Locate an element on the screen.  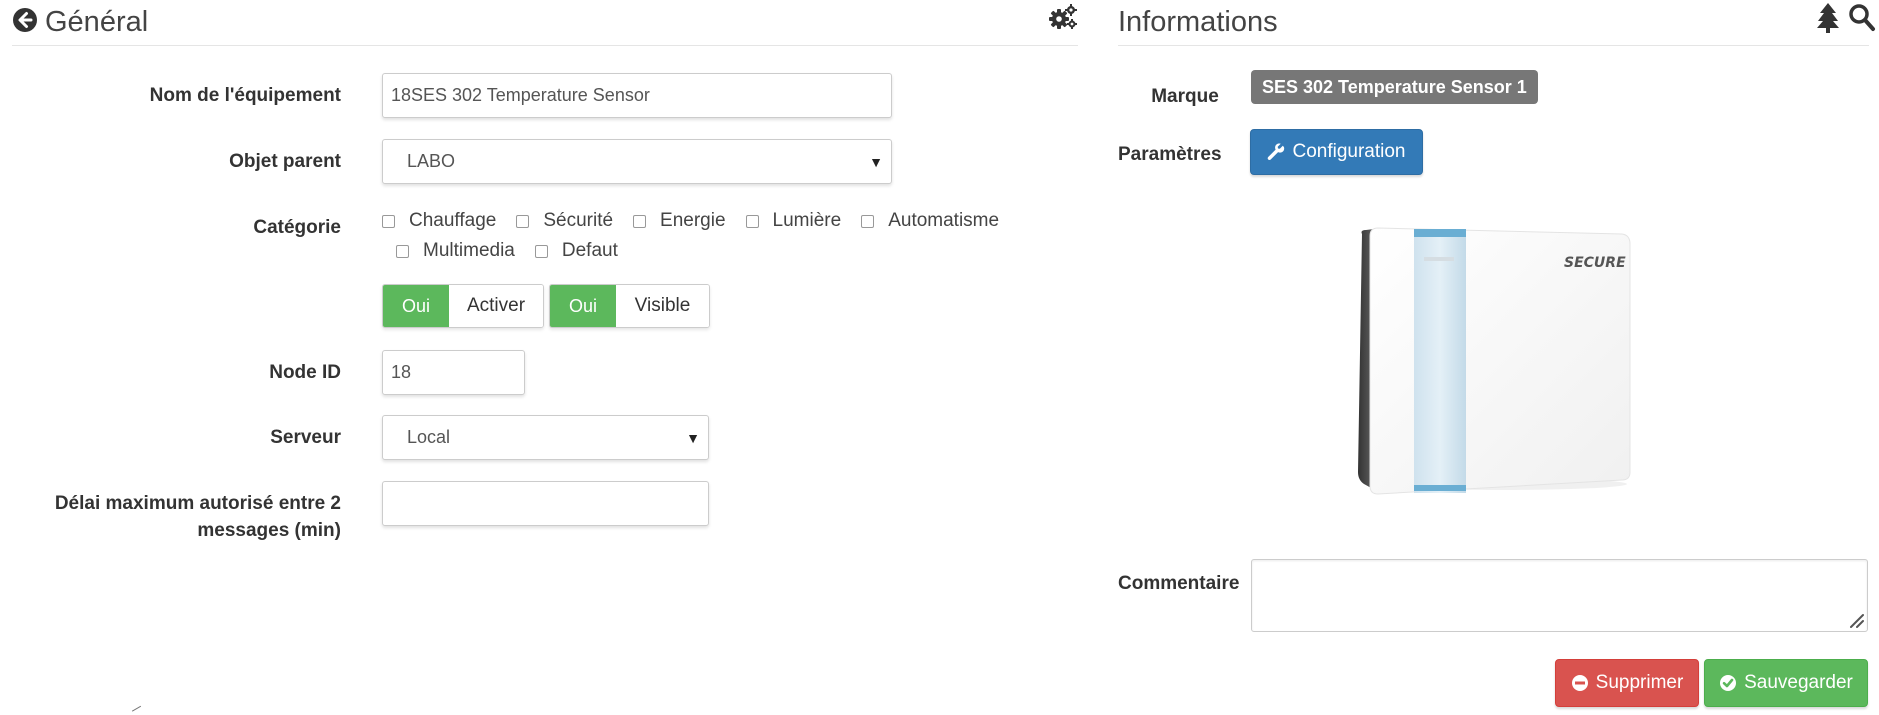
brand-badge: SES 302 Temperature Sensor 1 is located at coordinates (1394, 87).